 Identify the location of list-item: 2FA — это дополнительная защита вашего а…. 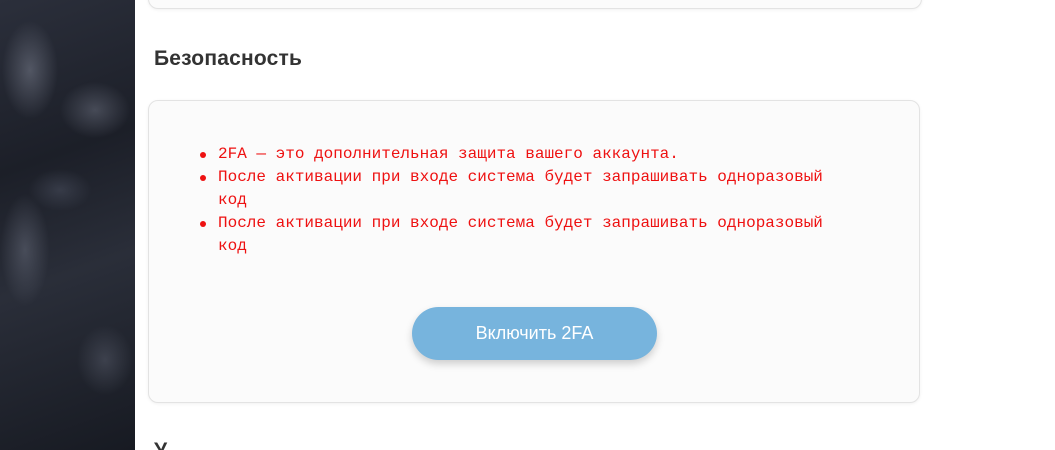
(529, 154).